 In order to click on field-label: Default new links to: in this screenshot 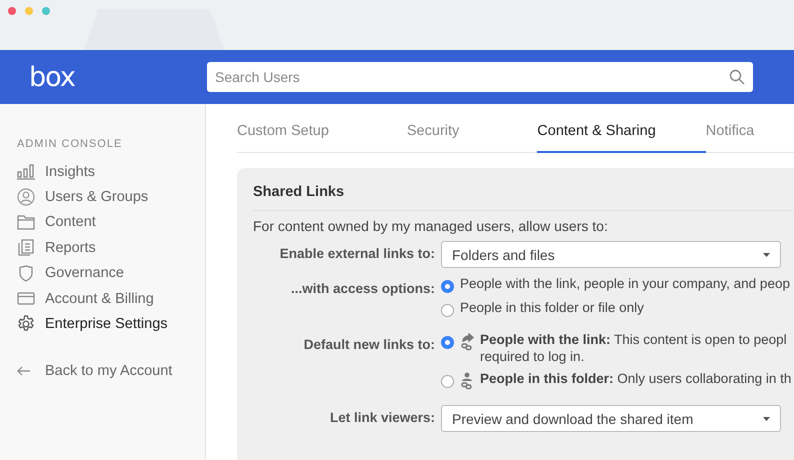, I will do `click(368, 345)`.